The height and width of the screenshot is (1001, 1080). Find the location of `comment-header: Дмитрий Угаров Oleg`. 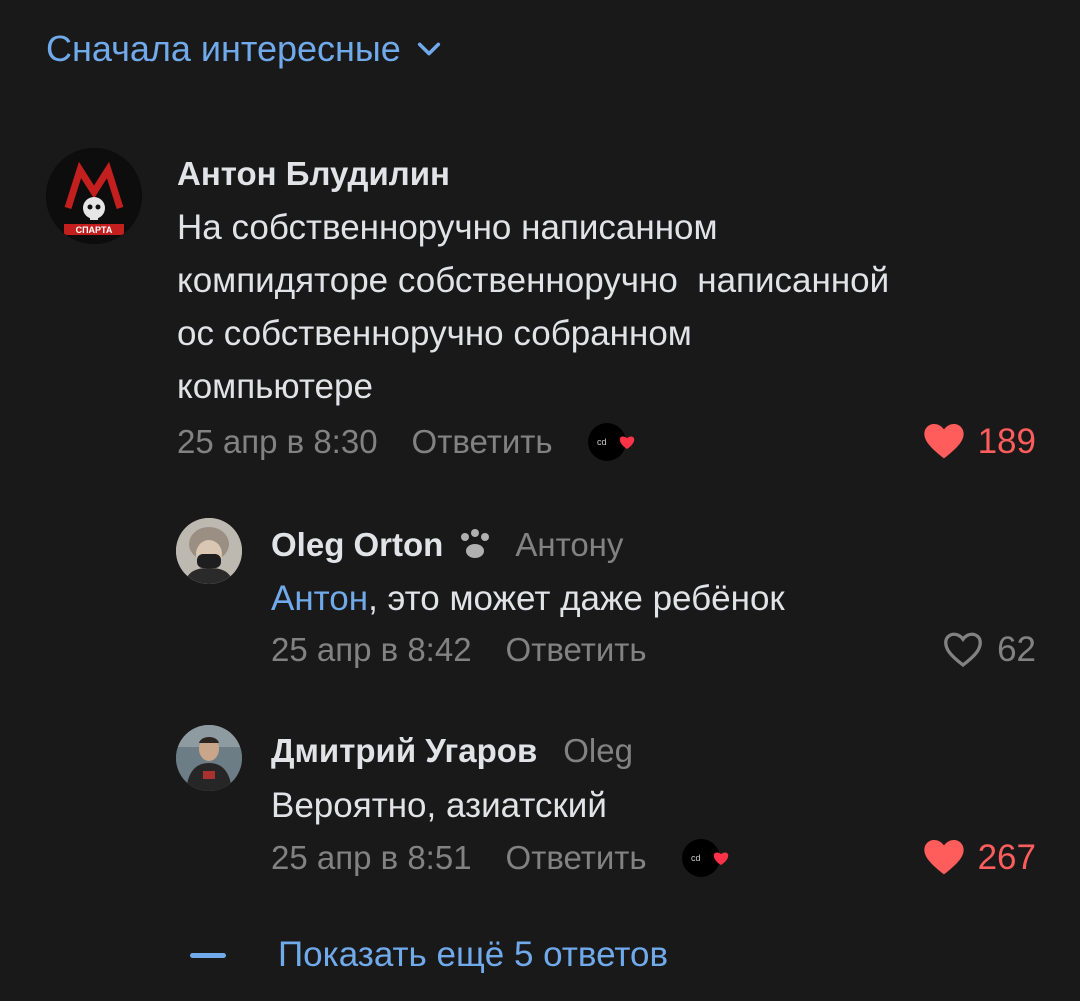

comment-header: Дмитрий Угаров Oleg is located at coordinates (452, 751).